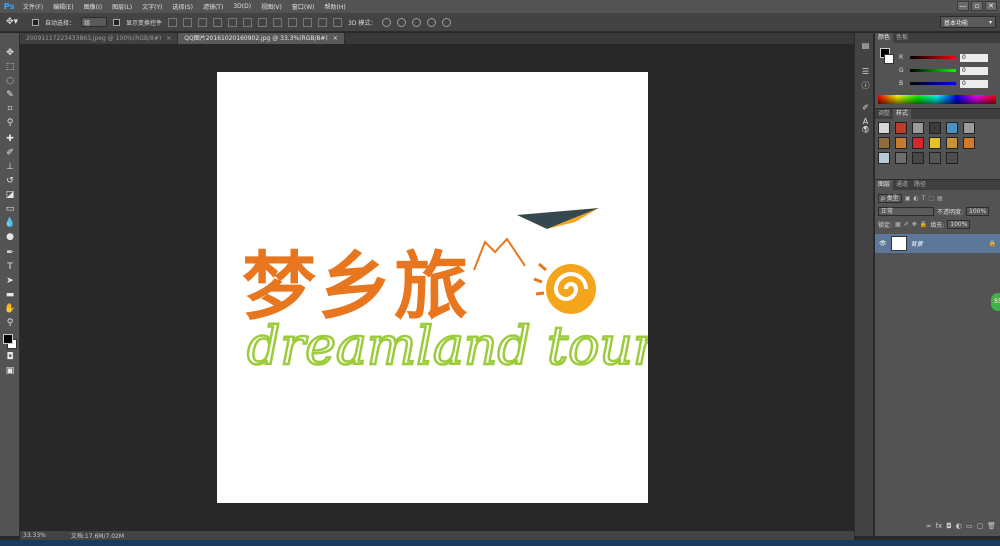  I want to click on move-tool-preset-icon: ✥▾, so click(16, 22).